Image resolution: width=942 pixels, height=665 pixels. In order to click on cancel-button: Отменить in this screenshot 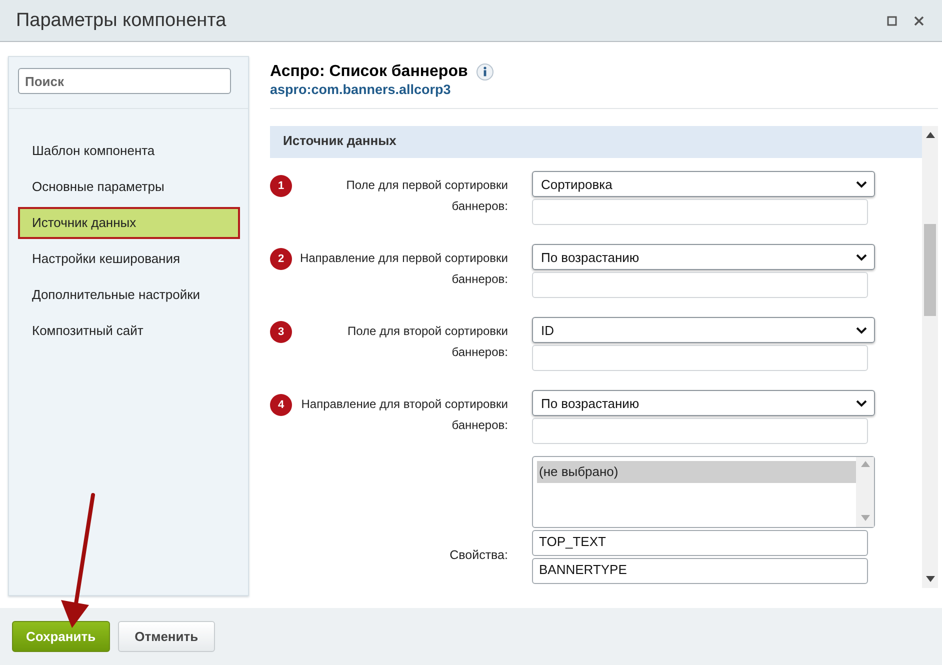, I will do `click(167, 636)`.